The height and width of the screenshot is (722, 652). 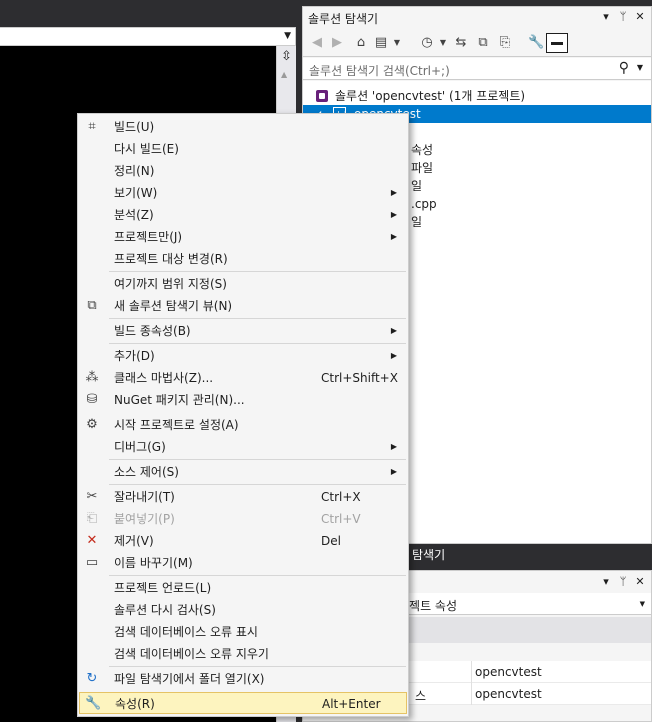 I want to click on preview-icon, so click(x=557, y=43).